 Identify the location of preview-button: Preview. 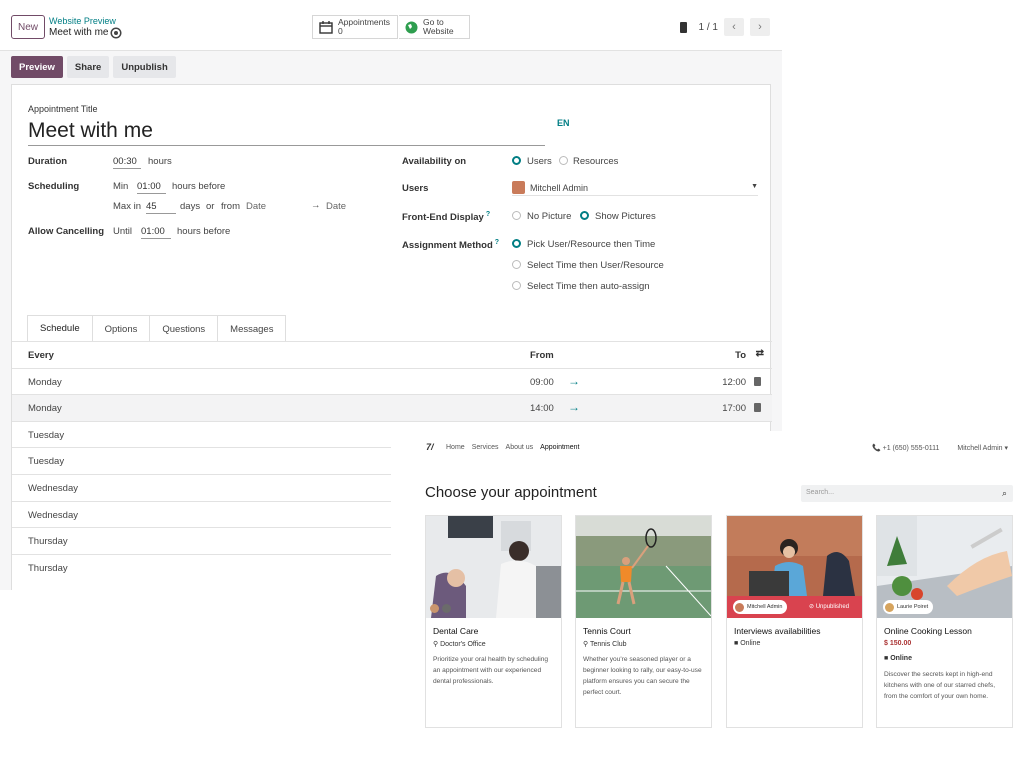
(37, 67).